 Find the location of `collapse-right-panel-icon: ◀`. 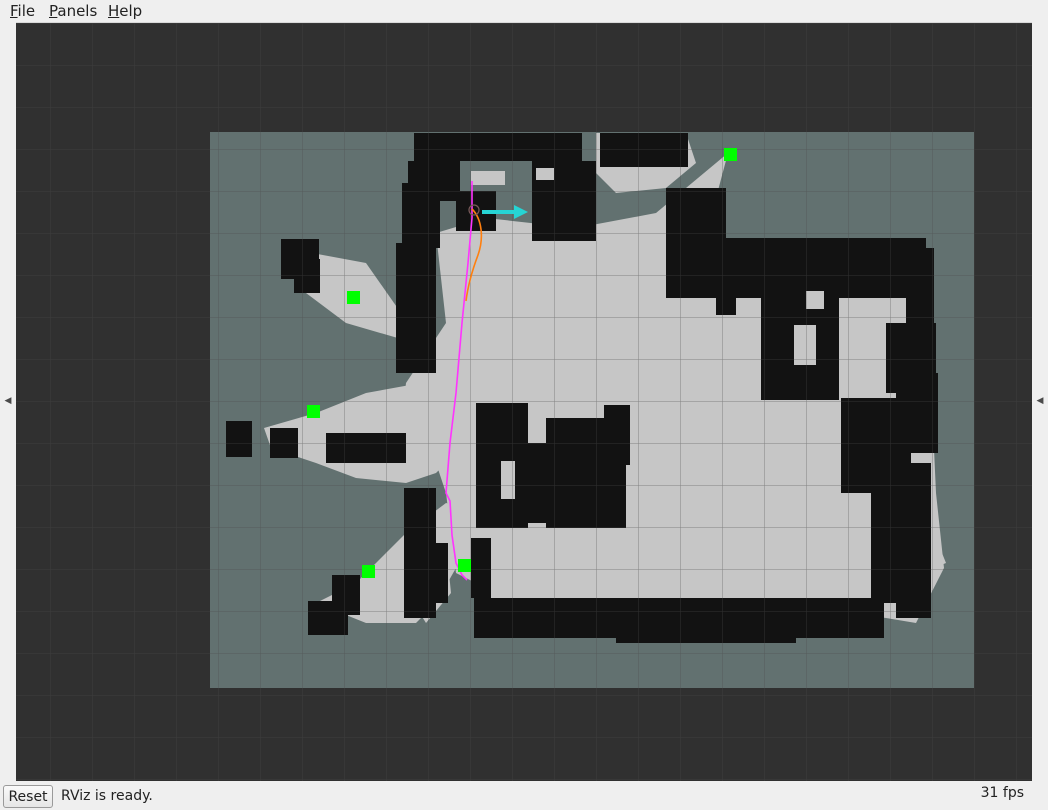

collapse-right-panel-icon: ◀ is located at coordinates (1040, 401).